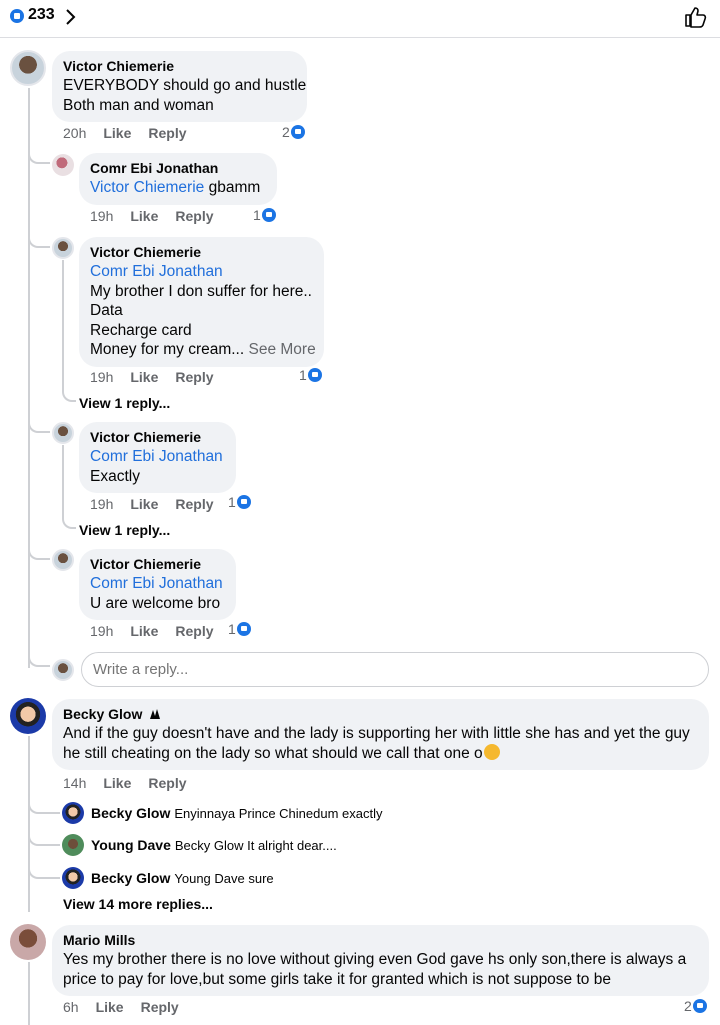  What do you see at coordinates (155, 714) in the screenshot?
I see `fan-badge-icon` at bounding box center [155, 714].